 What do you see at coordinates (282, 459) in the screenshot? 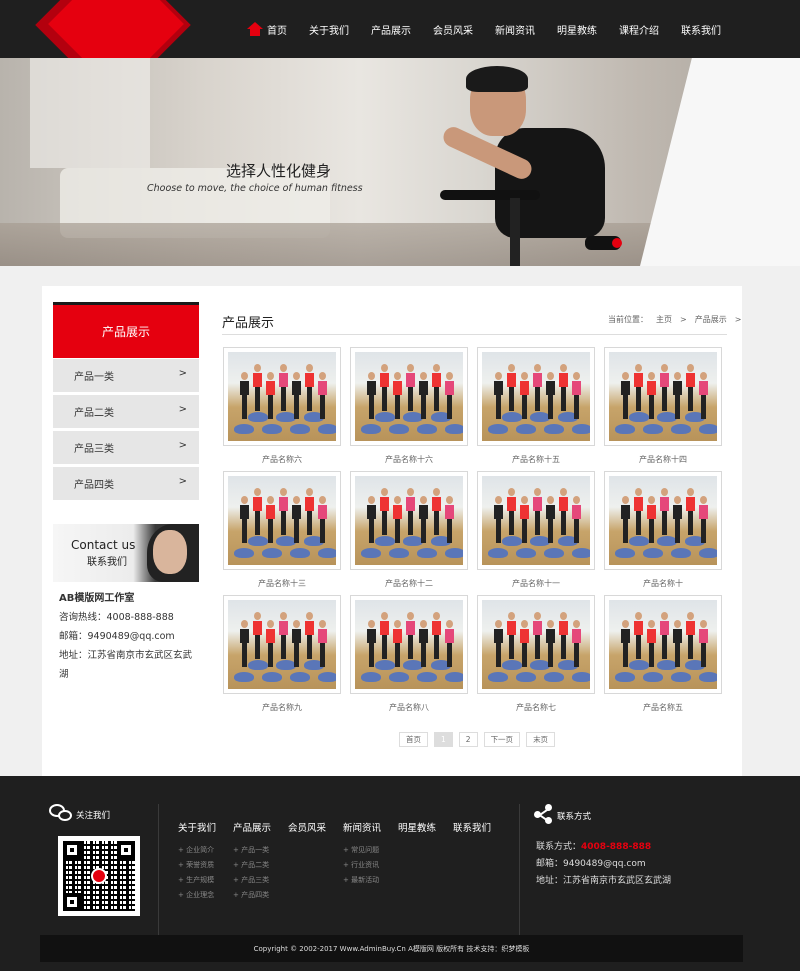
I see `product-name: 产品名称六` at bounding box center [282, 459].